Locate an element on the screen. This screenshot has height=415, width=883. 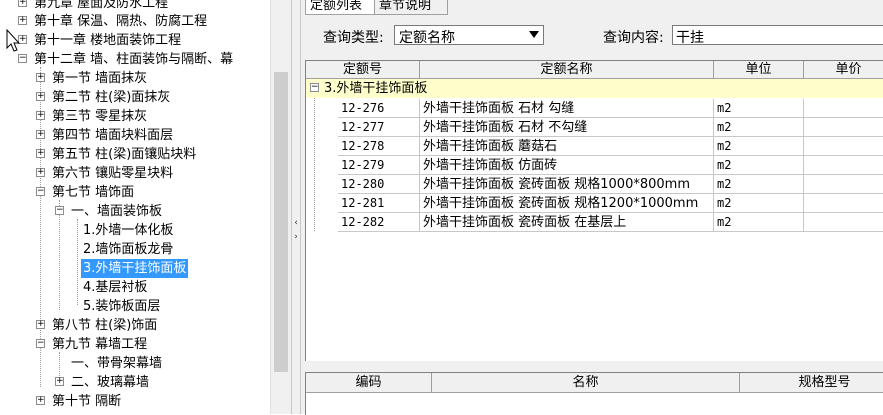
mouse-cursor-icon is located at coordinates (13, 40).